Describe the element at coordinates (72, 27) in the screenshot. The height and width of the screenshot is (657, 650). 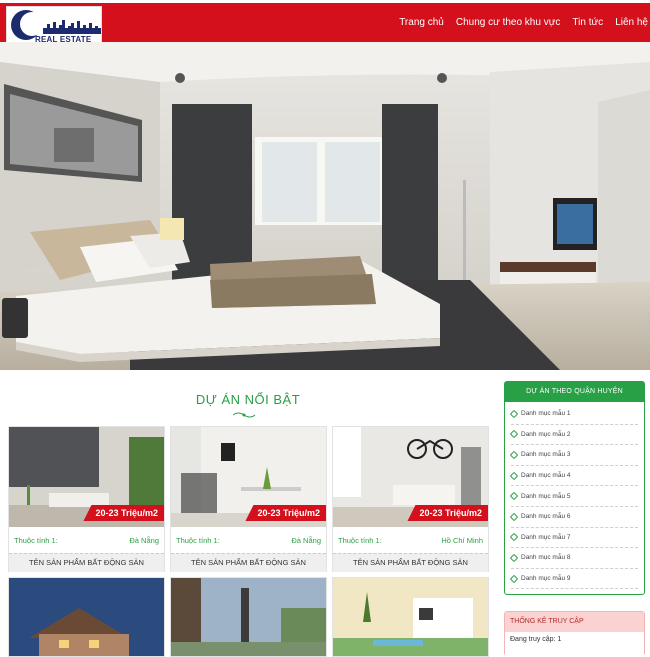
I see `skyline-logo-icon` at that location.